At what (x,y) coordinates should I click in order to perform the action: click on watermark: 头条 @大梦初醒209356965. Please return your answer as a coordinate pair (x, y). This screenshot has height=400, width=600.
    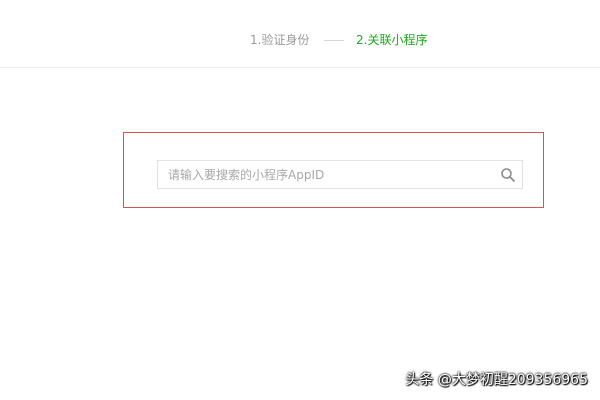
    Looking at the image, I should click on (496, 380).